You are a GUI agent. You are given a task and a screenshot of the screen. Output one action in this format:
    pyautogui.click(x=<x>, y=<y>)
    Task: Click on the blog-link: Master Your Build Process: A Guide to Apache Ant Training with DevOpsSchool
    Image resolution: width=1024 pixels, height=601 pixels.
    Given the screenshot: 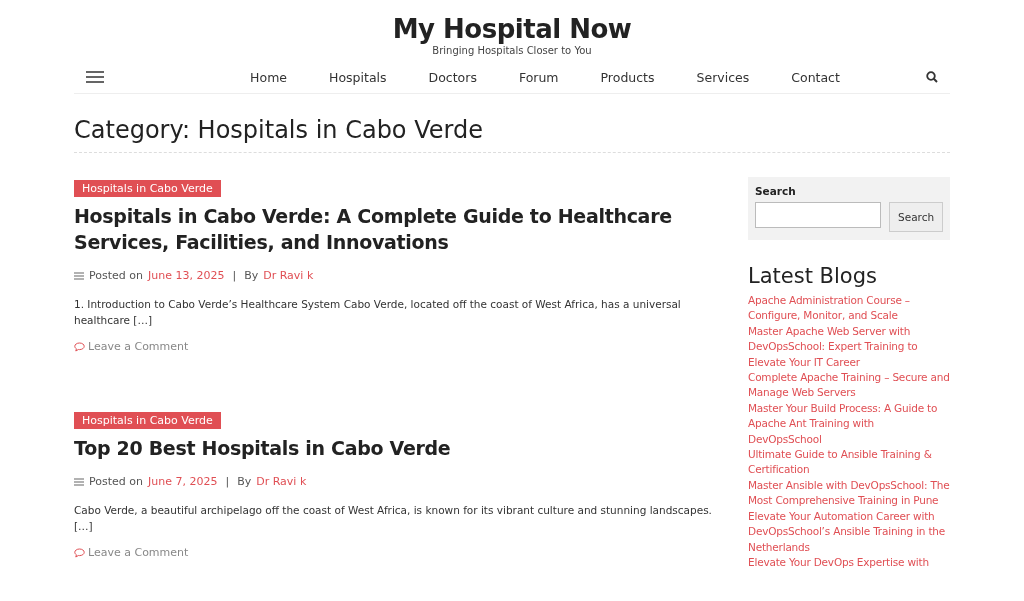 What is the action you would take?
    pyautogui.click(x=849, y=424)
    